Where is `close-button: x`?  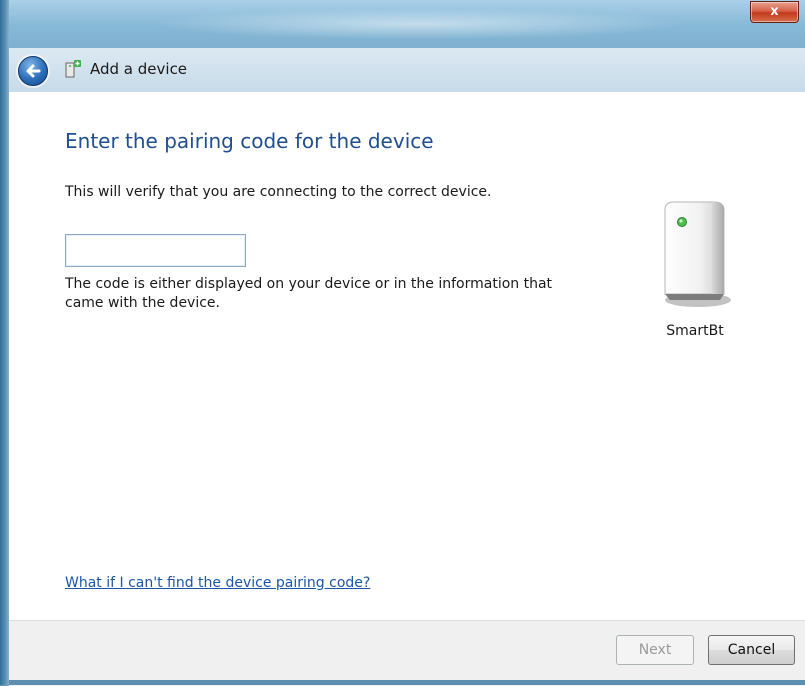 close-button: x is located at coordinates (774, 12).